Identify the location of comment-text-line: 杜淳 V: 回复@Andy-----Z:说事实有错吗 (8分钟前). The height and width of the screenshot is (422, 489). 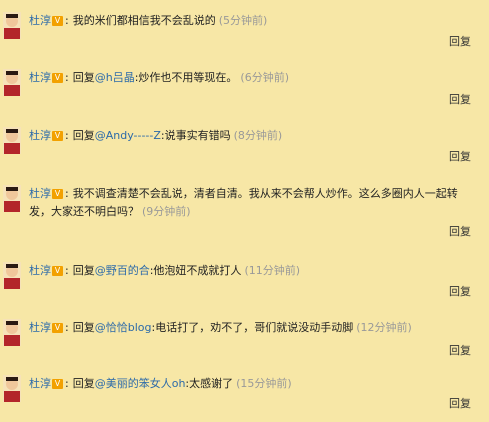
(249, 136).